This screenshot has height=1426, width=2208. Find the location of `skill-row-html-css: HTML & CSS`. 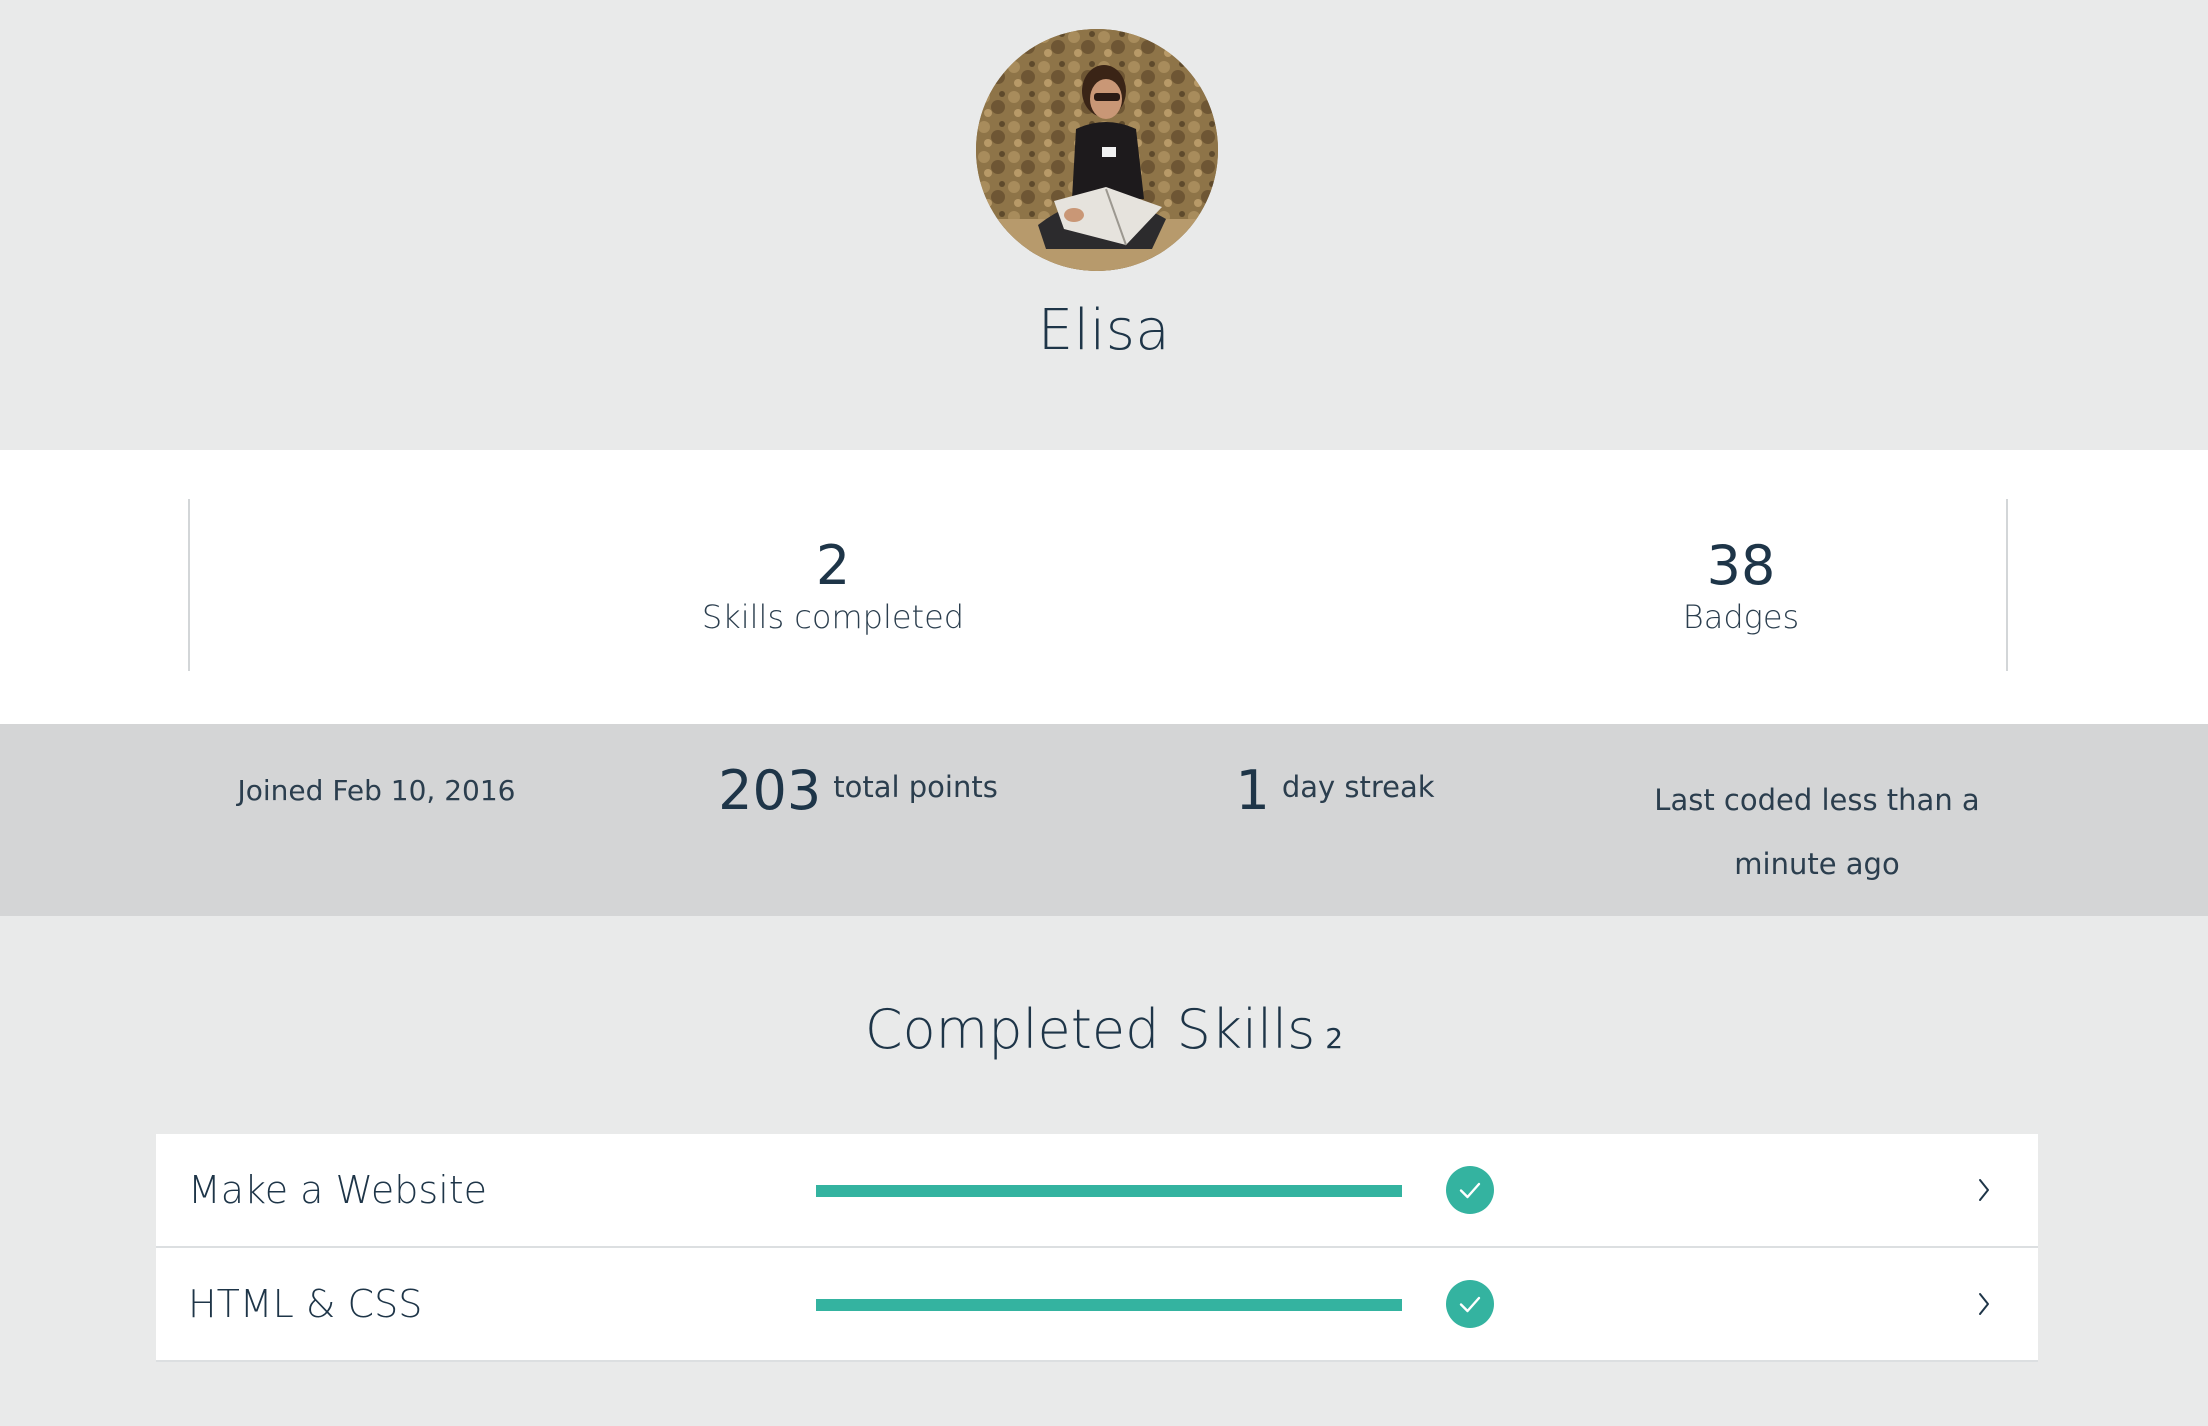

skill-row-html-css: HTML & CSS is located at coordinates (1097, 1305).